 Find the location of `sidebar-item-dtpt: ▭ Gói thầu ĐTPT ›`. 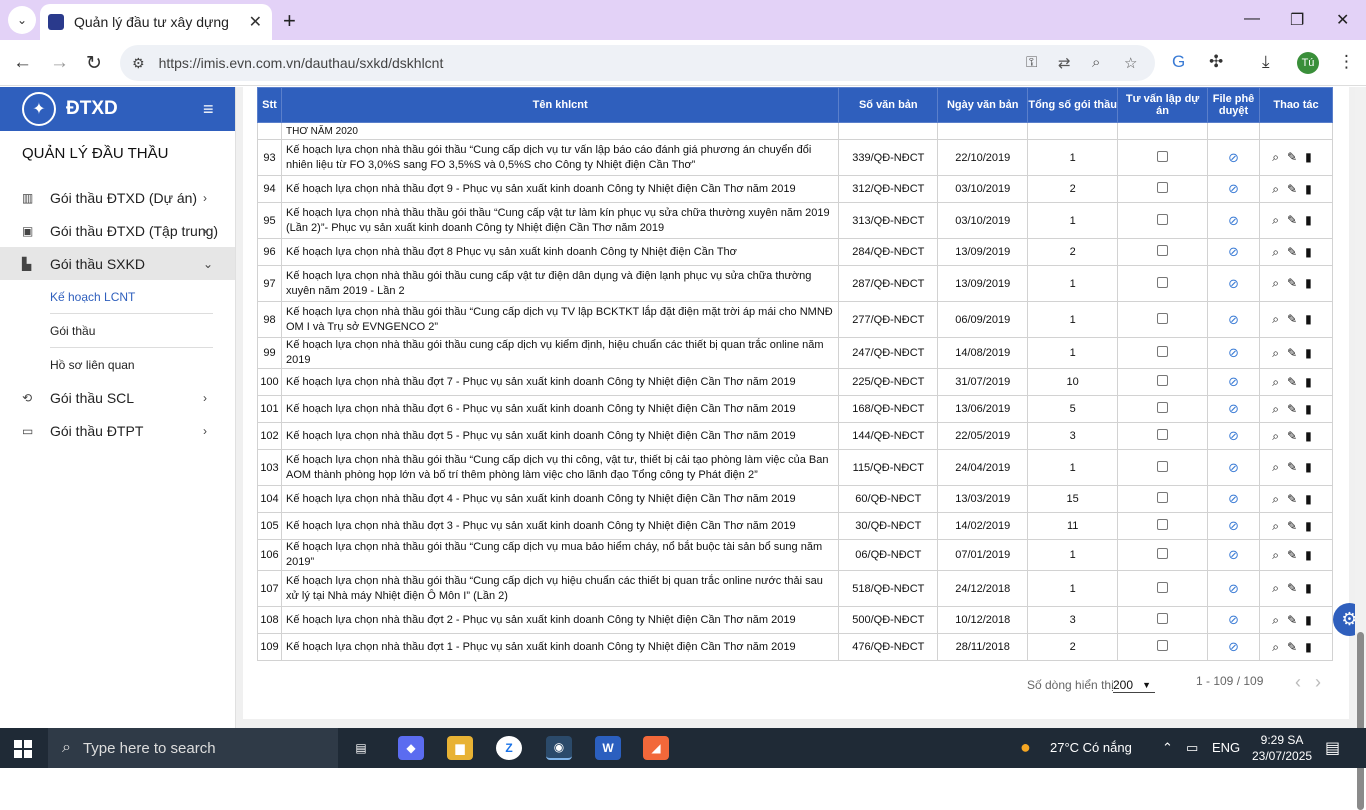

sidebar-item-dtpt: ▭ Gói thầu ĐTPT › is located at coordinates (117, 430).